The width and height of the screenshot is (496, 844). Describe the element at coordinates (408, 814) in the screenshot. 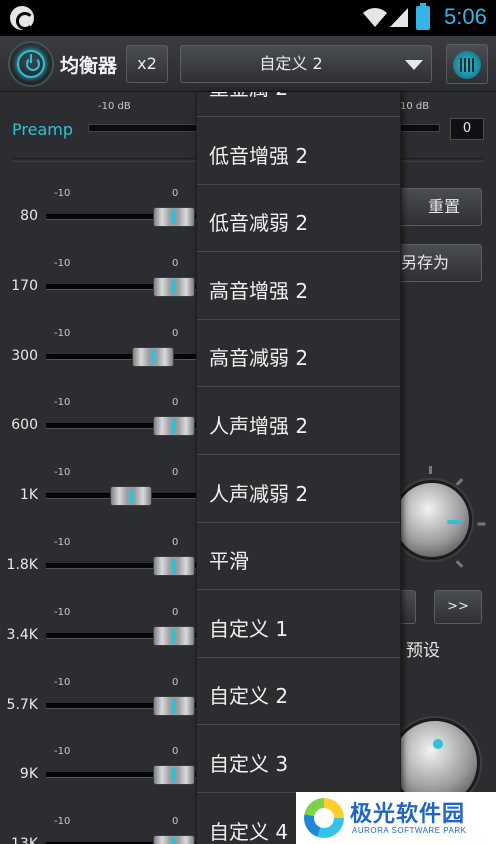

I see `watermark-title: 极光软件园` at that location.